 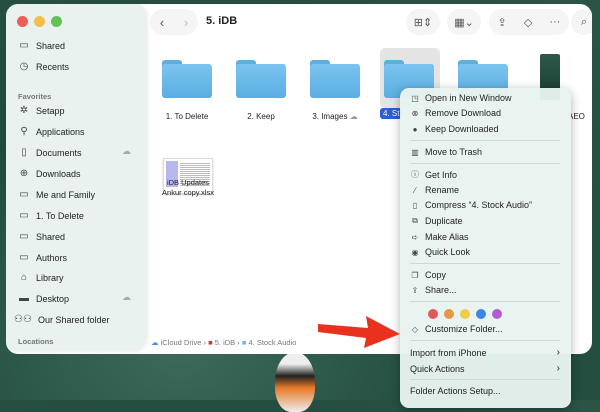 I want to click on menu-make-alias: ➪ Make Alias, so click(x=485, y=237).